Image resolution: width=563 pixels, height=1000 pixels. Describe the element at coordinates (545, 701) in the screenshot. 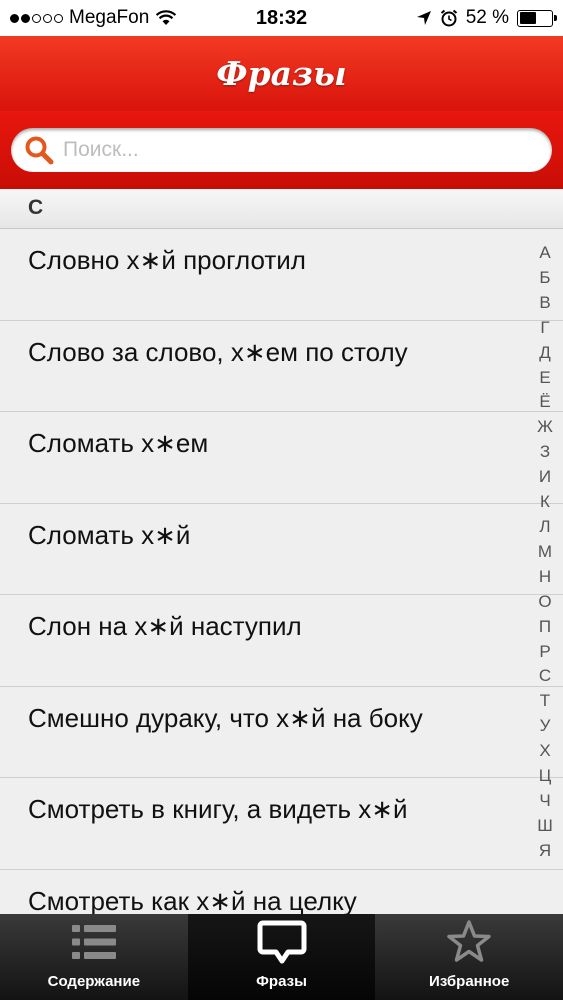

I see `index-letter: Т` at that location.